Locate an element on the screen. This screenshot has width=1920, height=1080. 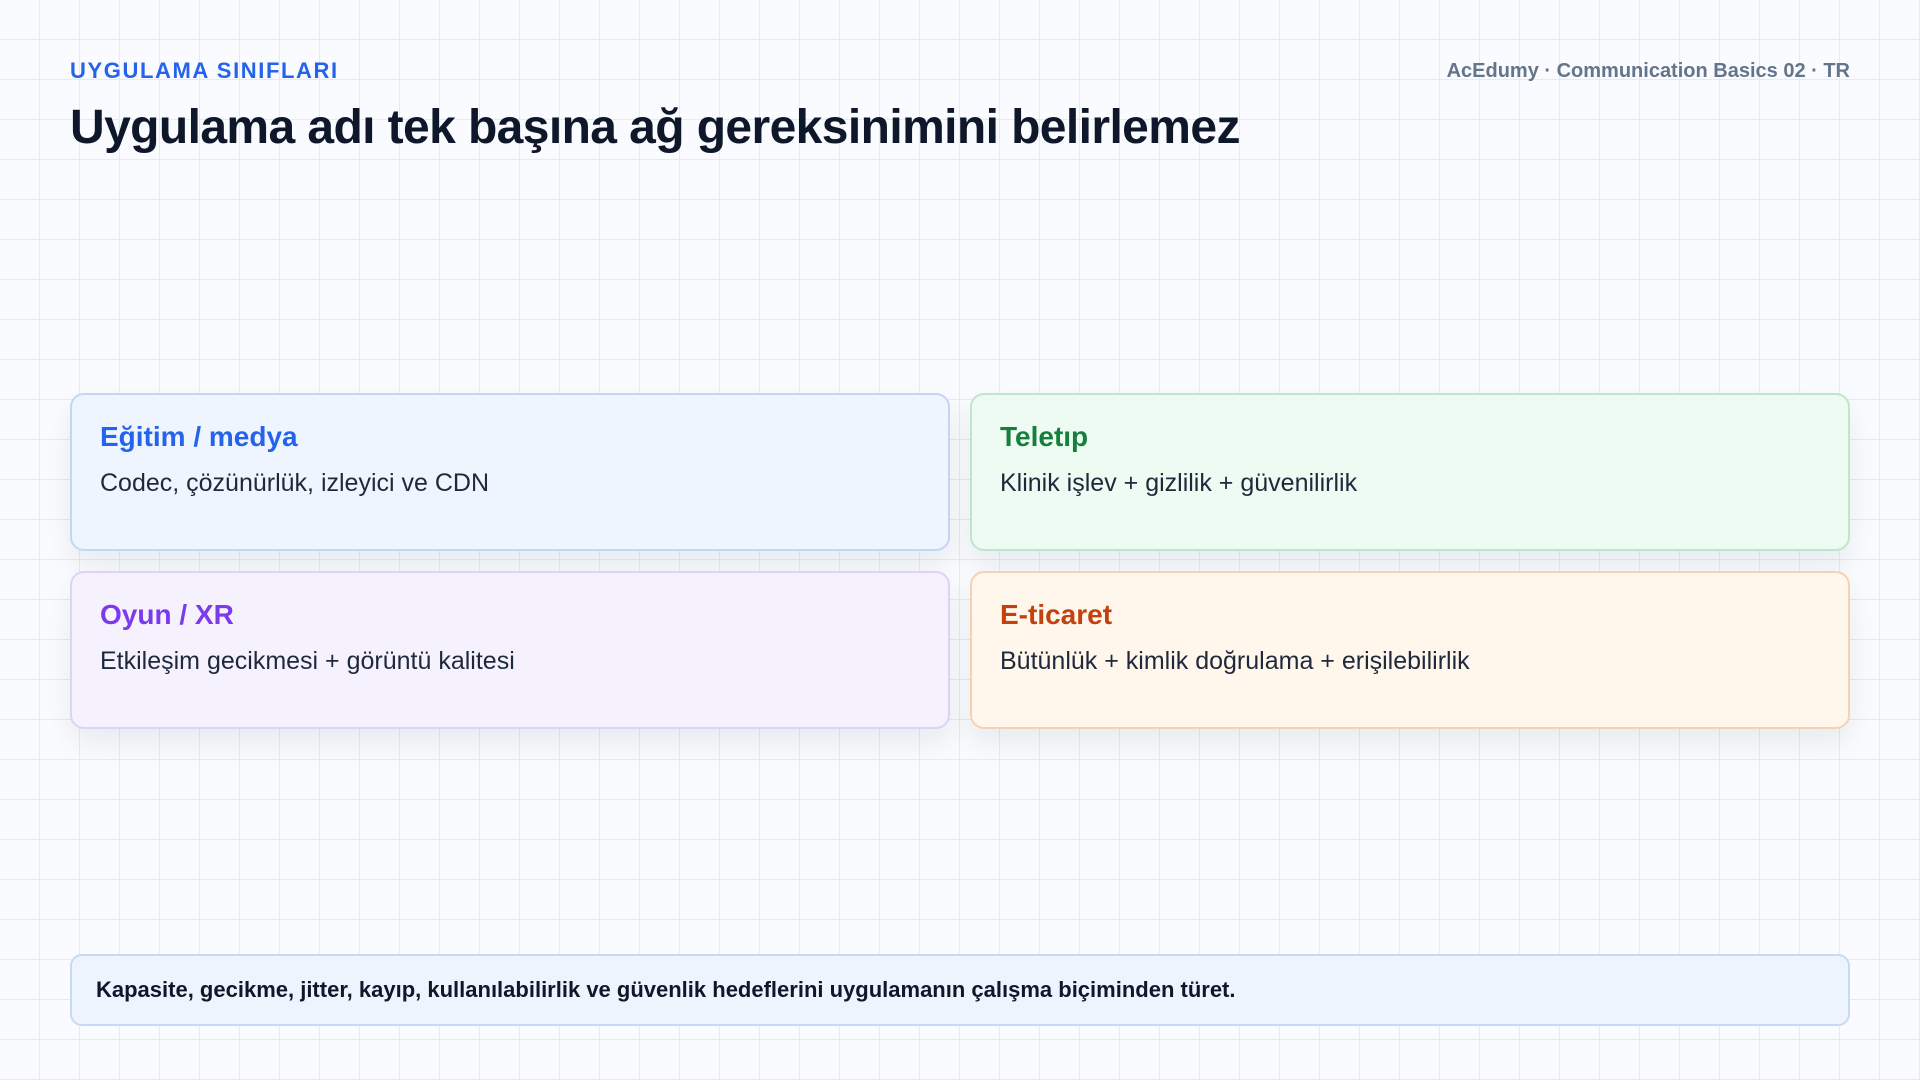
card-title: Teletıp is located at coordinates (1044, 436).